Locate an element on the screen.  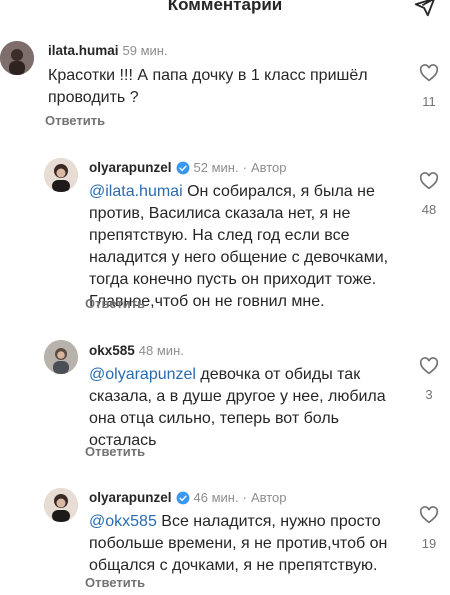
like-button: 3 is located at coordinates (429, 379).